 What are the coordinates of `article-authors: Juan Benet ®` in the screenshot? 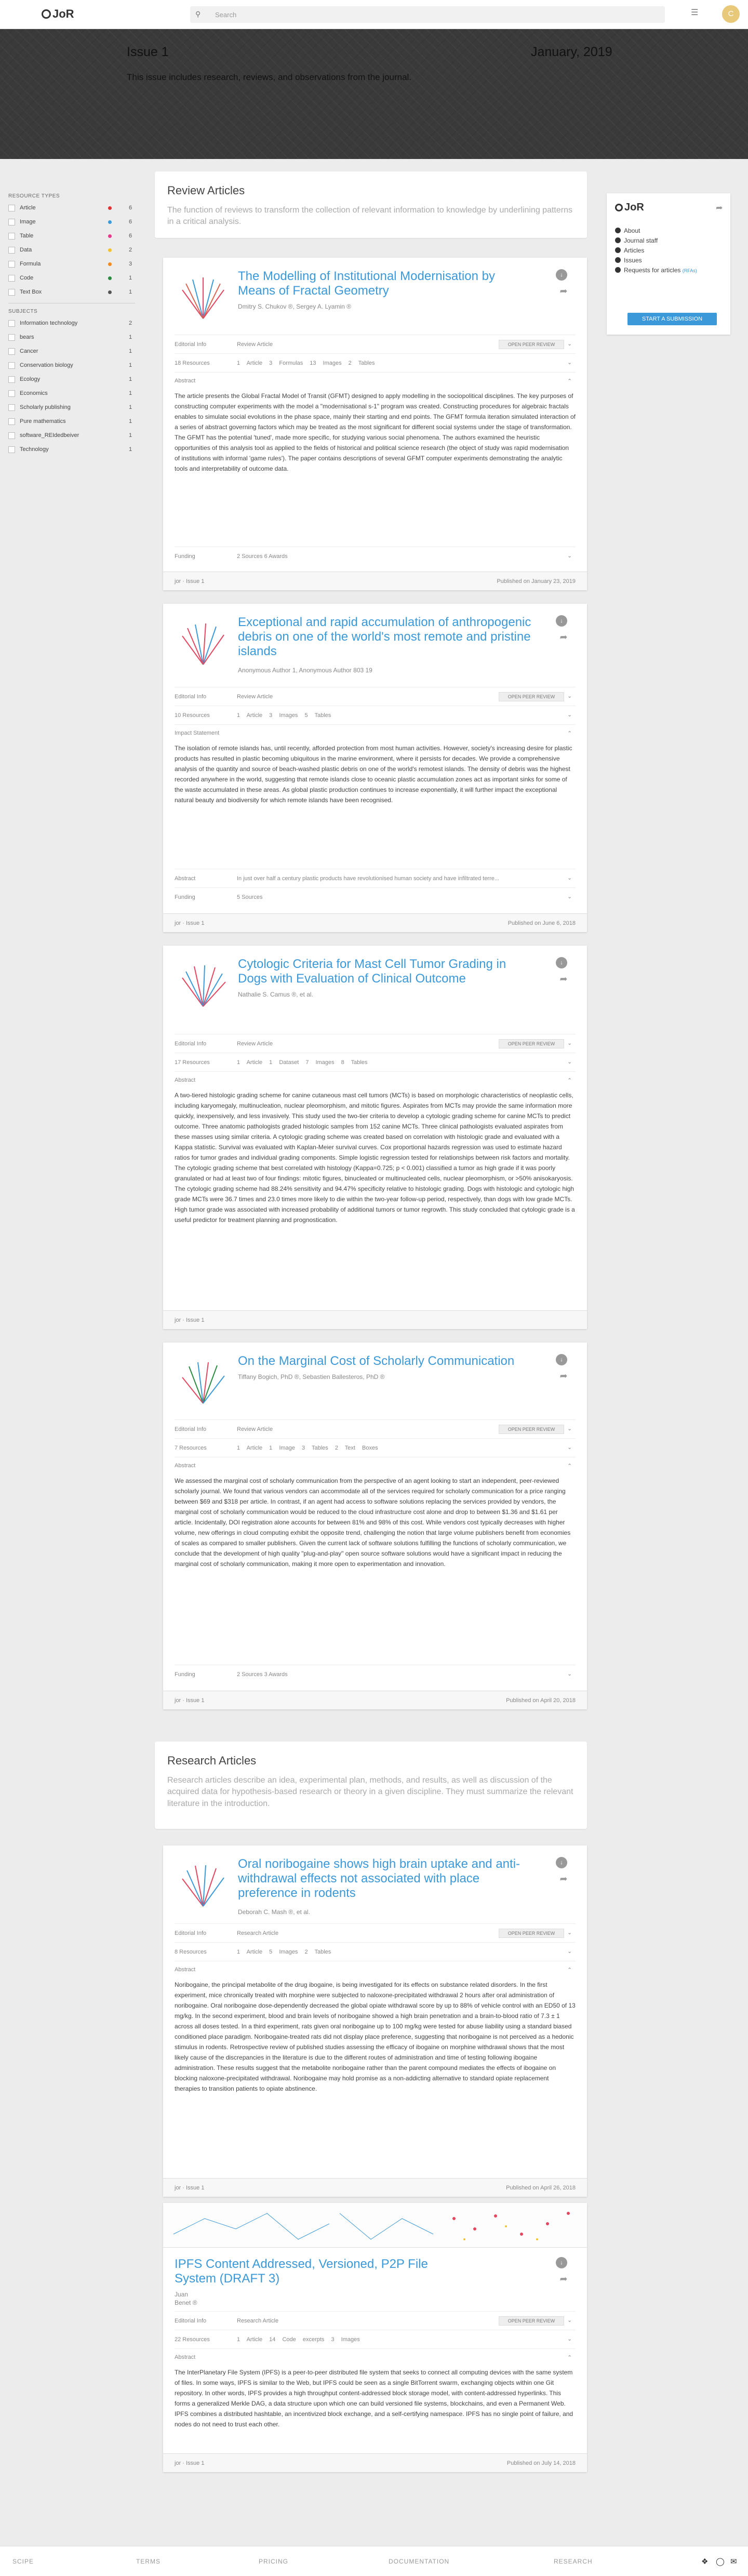 It's located at (191, 2298).